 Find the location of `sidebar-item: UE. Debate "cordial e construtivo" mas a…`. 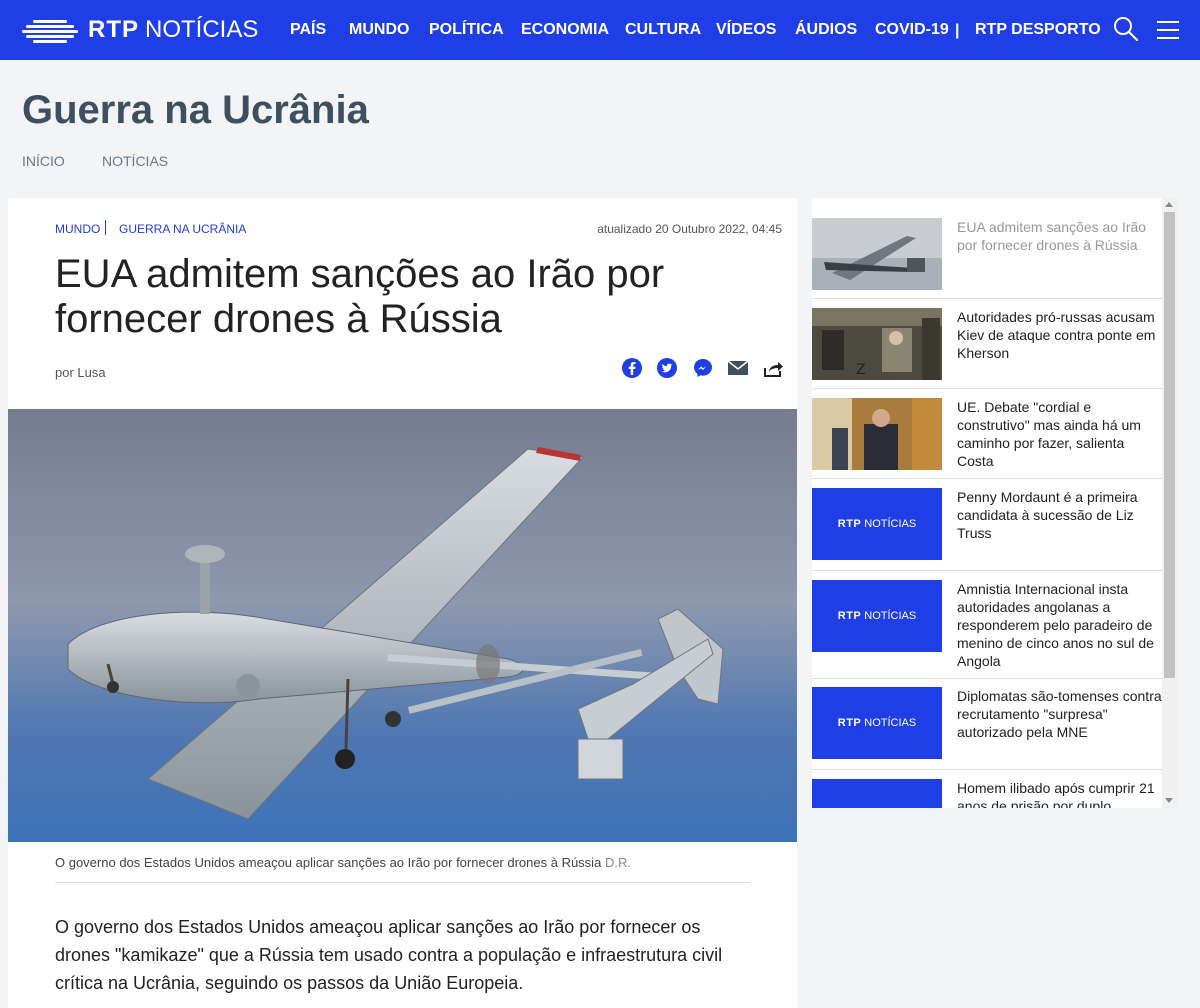

sidebar-item: UE. Debate "cordial e construtivo" mas a… is located at coordinates (987, 434).